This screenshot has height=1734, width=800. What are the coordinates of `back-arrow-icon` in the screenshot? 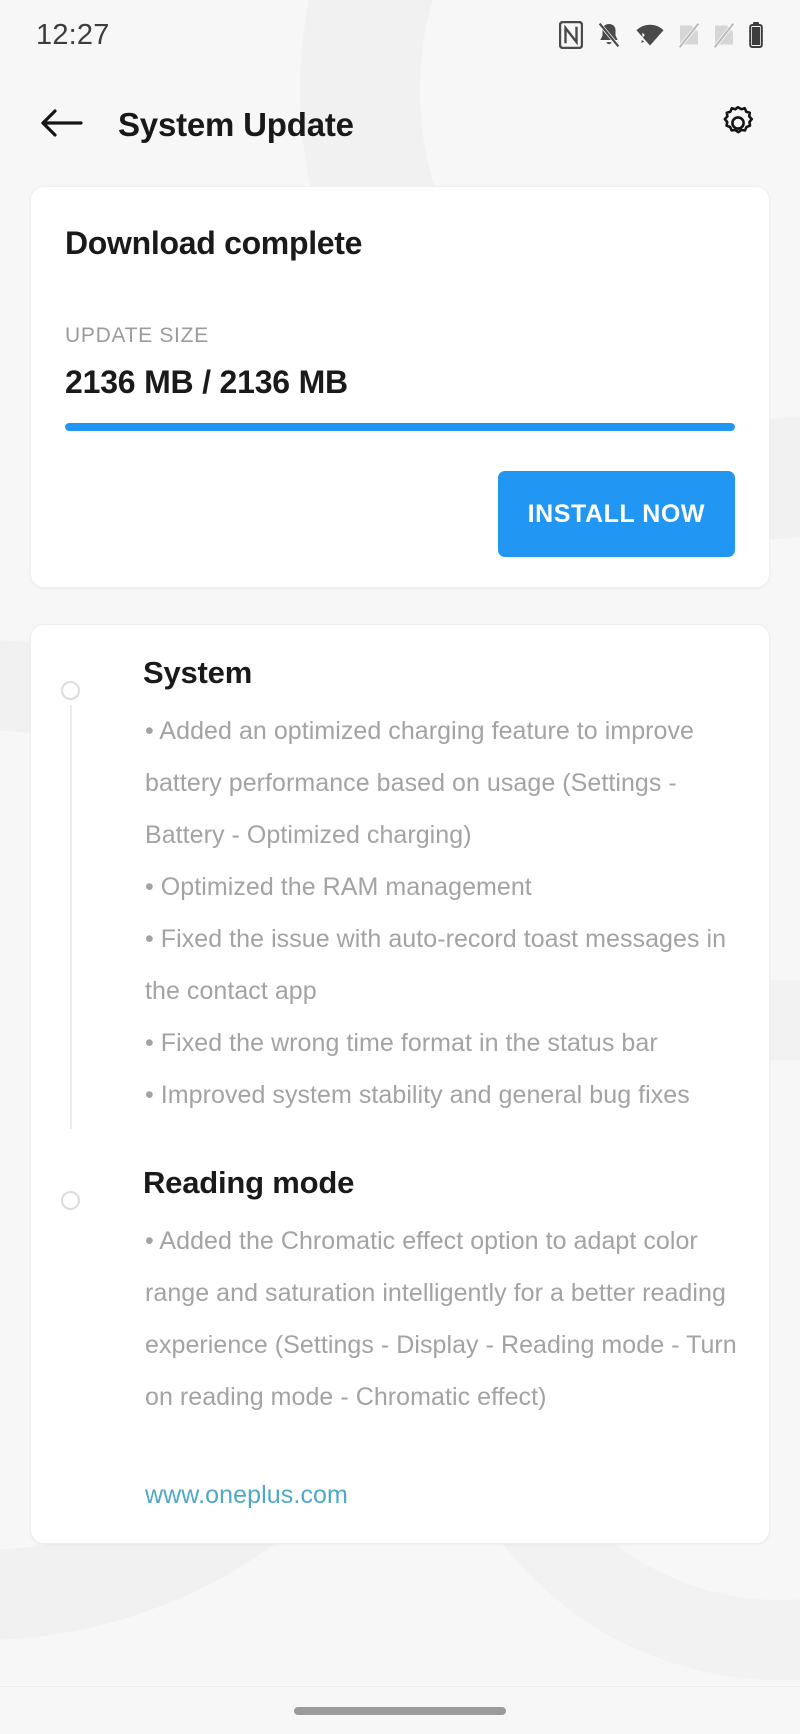 It's located at (62, 125).